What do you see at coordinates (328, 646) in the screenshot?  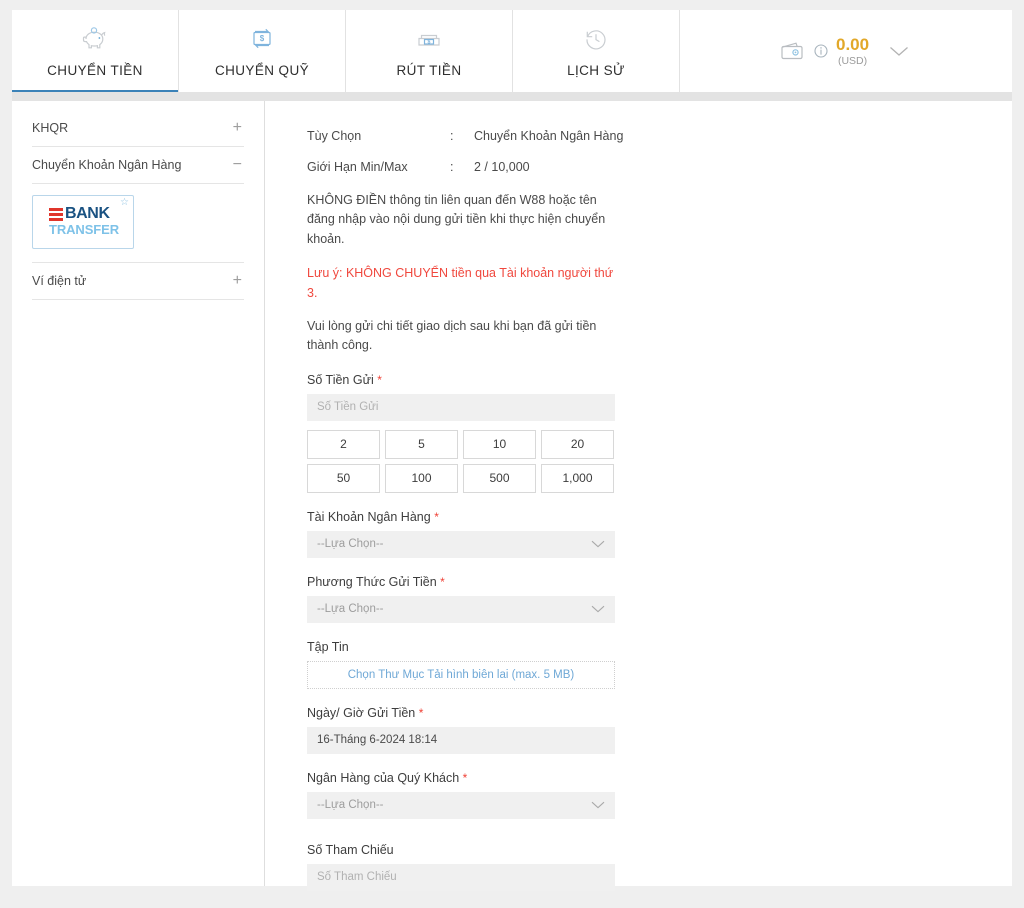 I see `label-text: Tập Tin` at bounding box center [328, 646].